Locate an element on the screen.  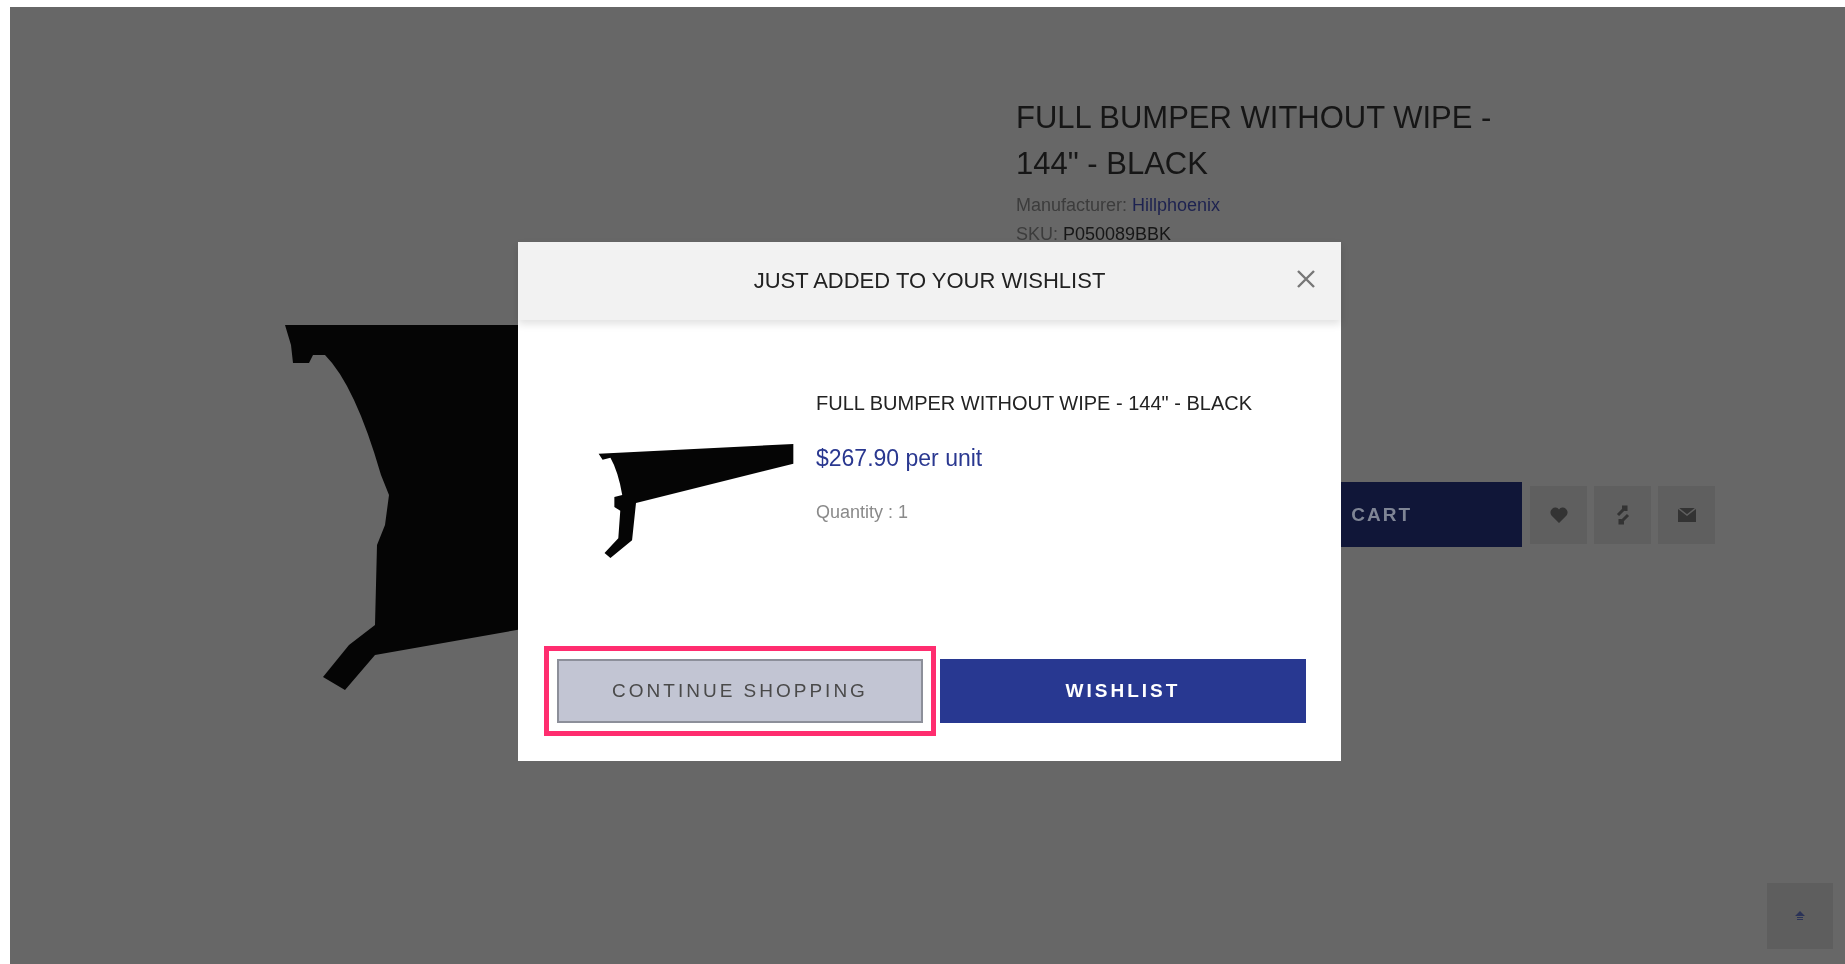
arrow-up-icon is located at coordinates (1800, 916).